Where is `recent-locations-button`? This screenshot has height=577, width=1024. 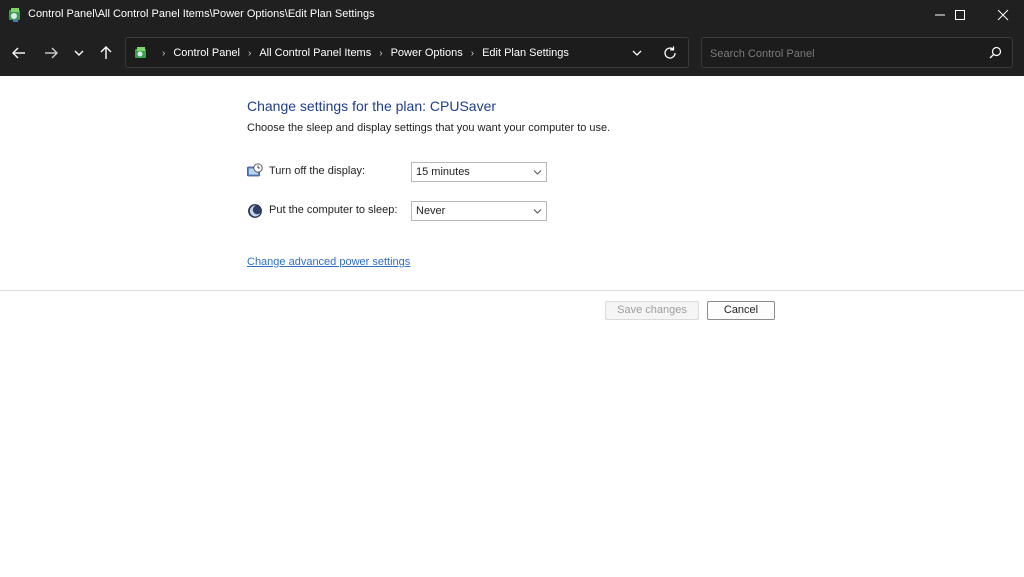
recent-locations-button is located at coordinates (79, 53).